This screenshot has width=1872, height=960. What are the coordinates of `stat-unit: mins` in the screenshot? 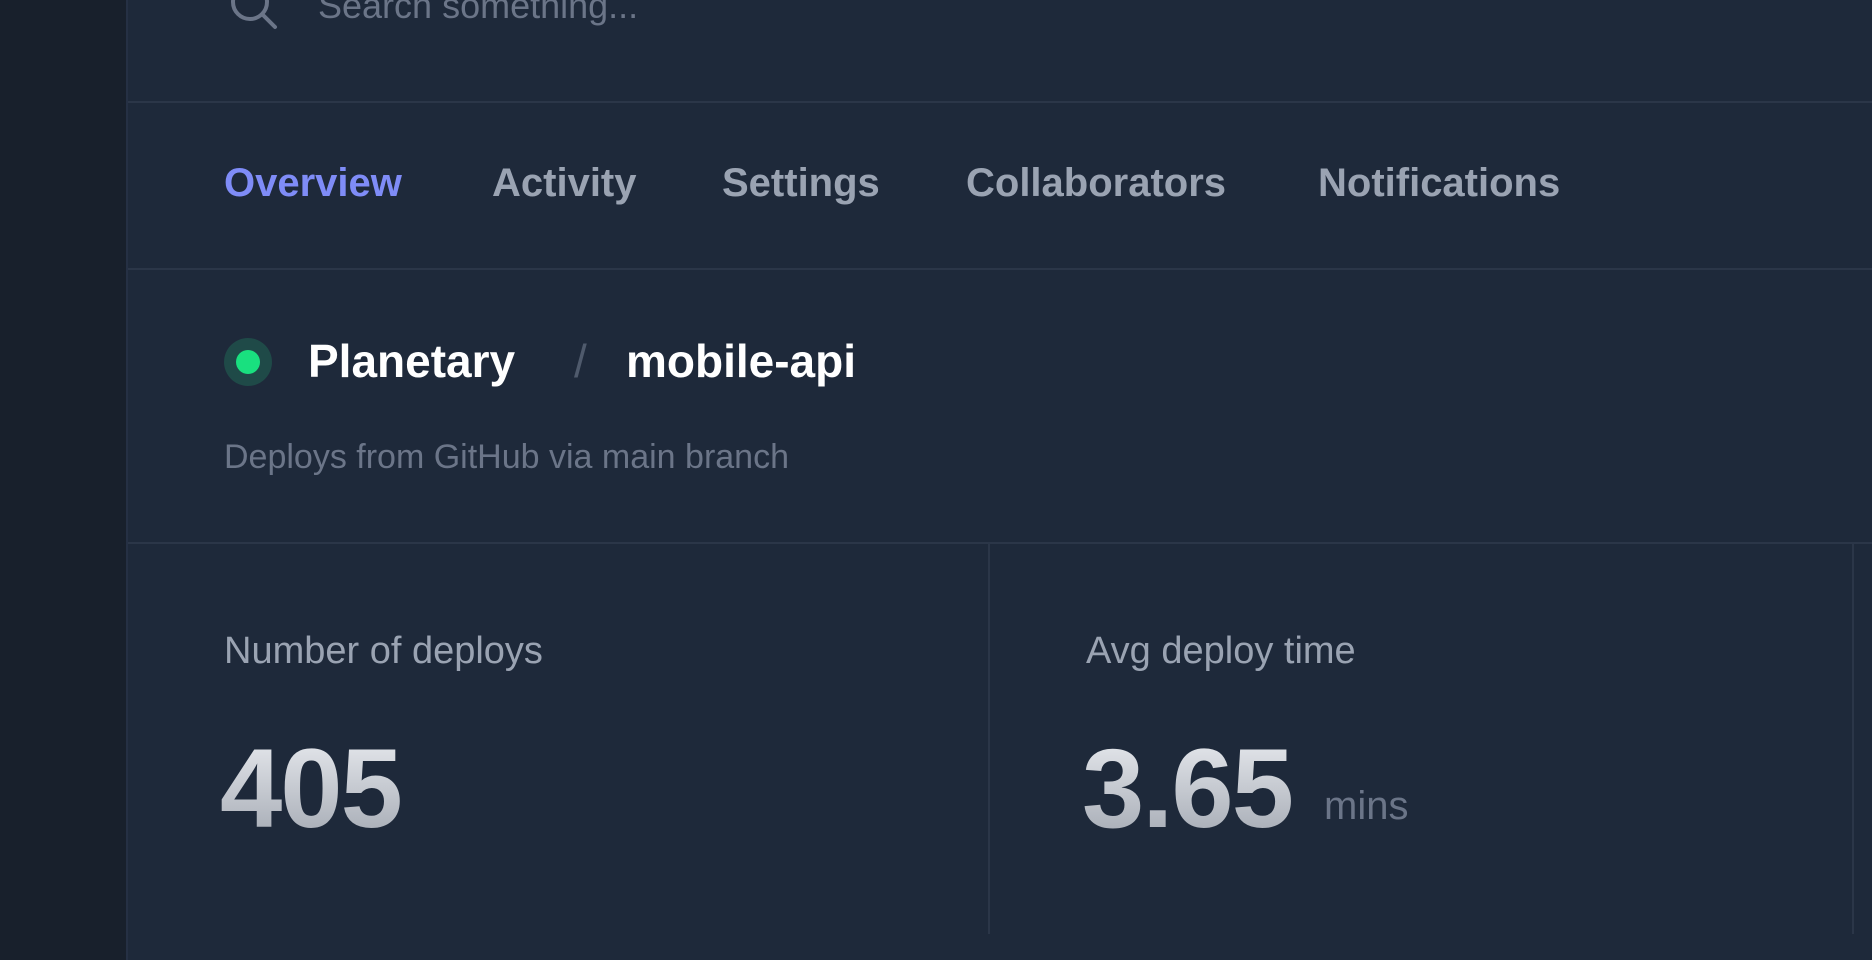 It's located at (1366, 806).